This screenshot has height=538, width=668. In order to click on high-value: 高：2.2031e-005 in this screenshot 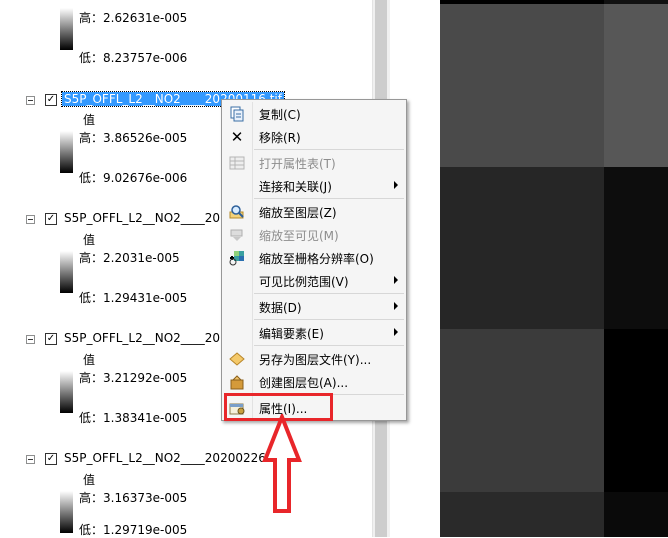, I will do `click(129, 258)`.